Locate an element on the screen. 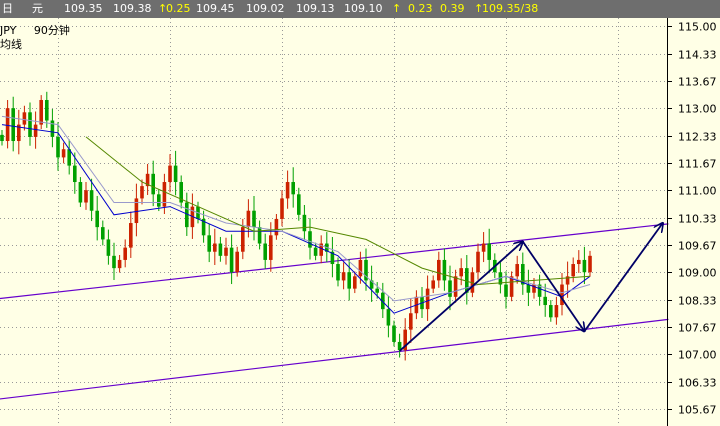 The width and height of the screenshot is (720, 426). period-label: 日 is located at coordinates (7, 8).